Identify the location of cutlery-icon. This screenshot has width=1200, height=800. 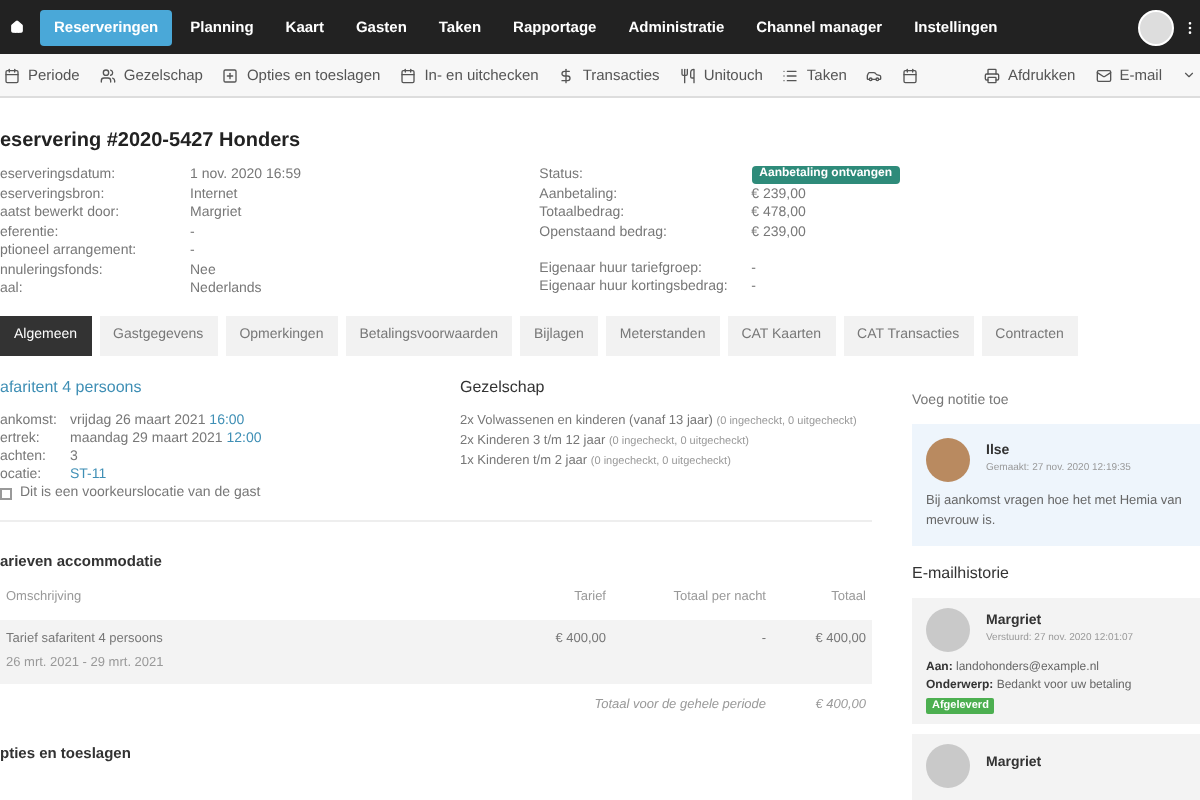
(687, 75).